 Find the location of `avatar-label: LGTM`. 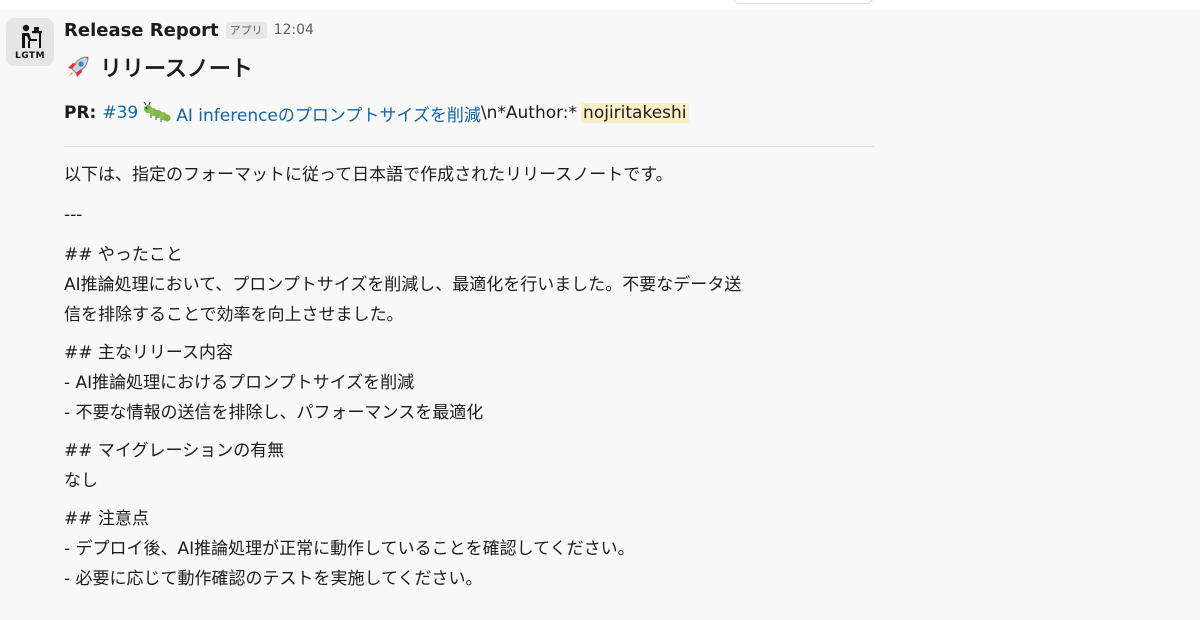

avatar-label: LGTM is located at coordinates (30, 55).